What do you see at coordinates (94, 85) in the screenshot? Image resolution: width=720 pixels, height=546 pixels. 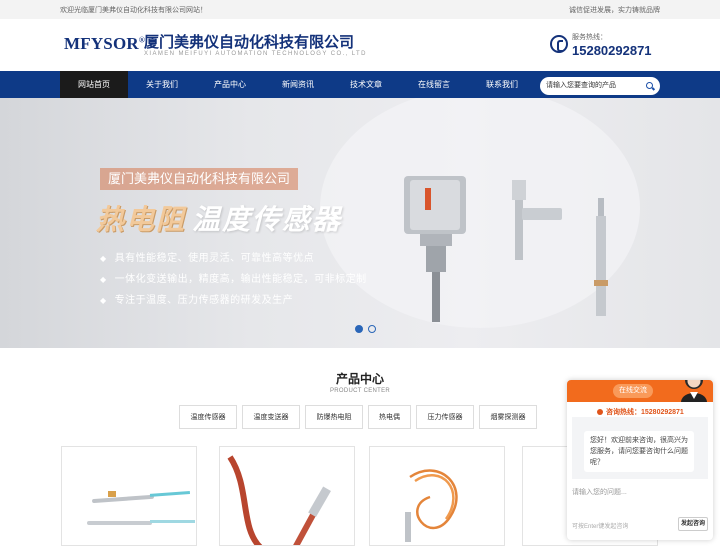 I see `nav-item-home: 网站首页` at bounding box center [94, 85].